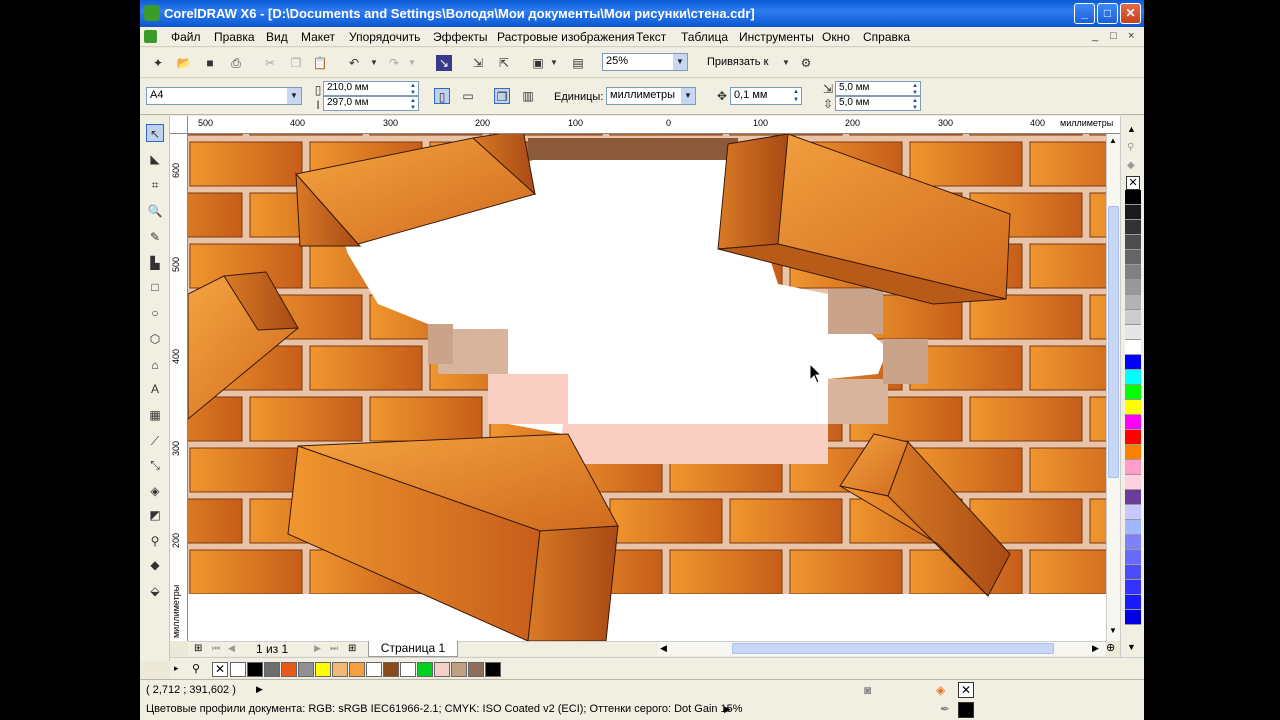 The width and height of the screenshot is (1280, 720). Describe the element at coordinates (945, 709) in the screenshot. I see `outline-indicator-icon: ✒` at that location.